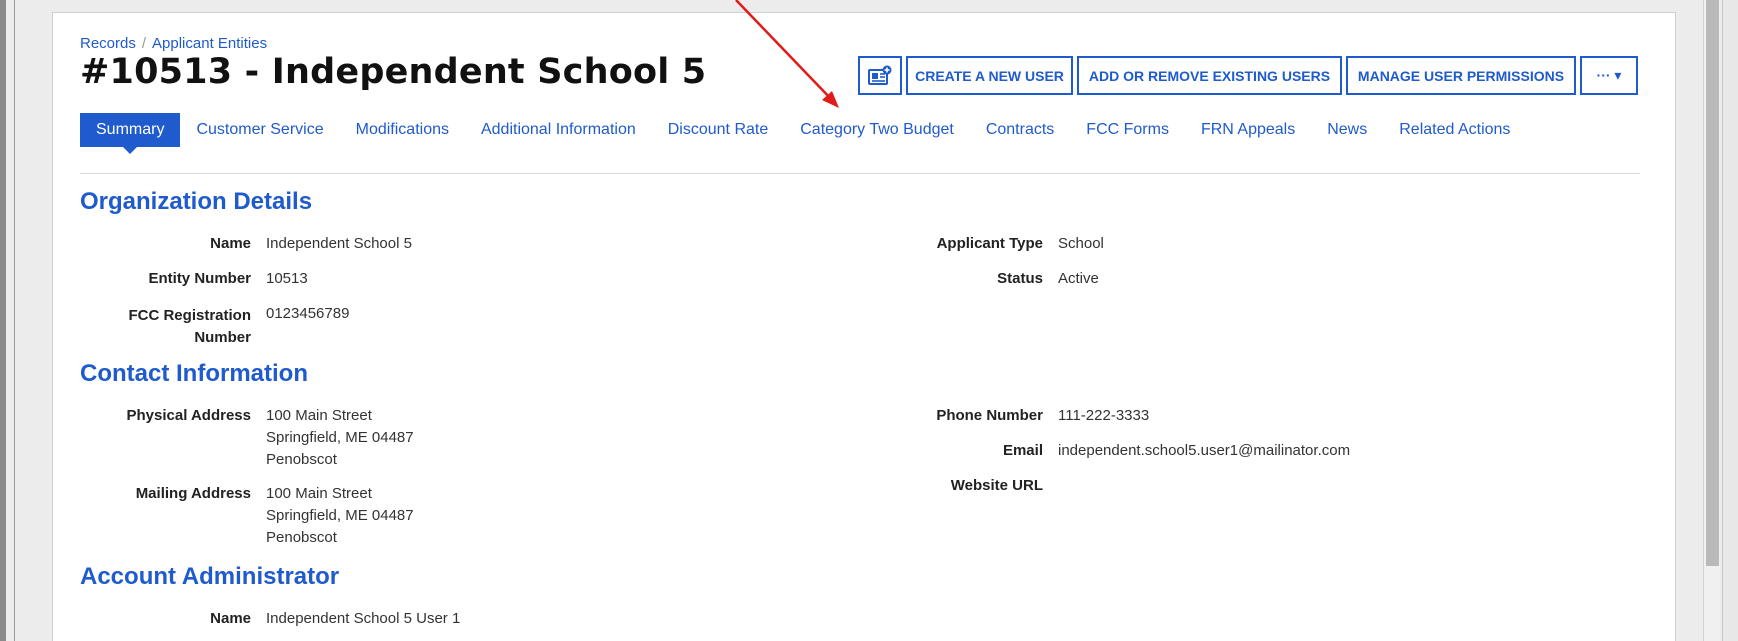 This screenshot has height=641, width=1738. What do you see at coordinates (1078, 278) in the screenshot?
I see `status-value: Active` at bounding box center [1078, 278].